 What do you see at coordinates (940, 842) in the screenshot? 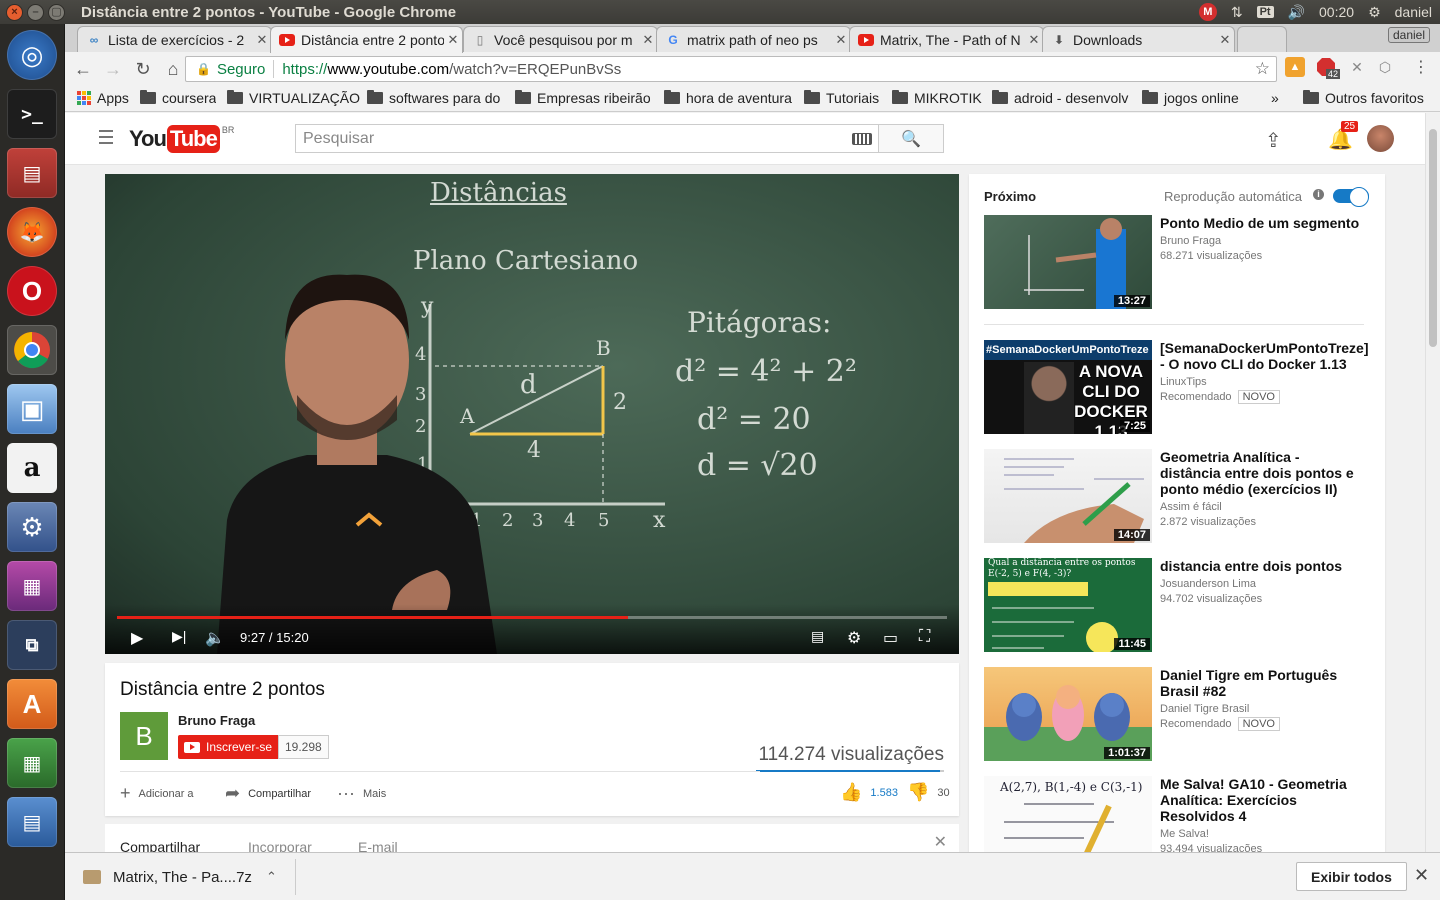
I see `close-icon: ✕` at bounding box center [940, 842].